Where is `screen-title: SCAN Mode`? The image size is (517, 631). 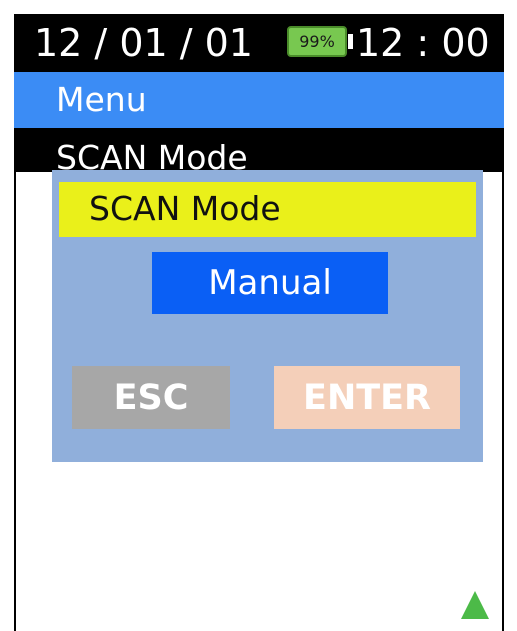
screen-title: SCAN Mode is located at coordinates (152, 155).